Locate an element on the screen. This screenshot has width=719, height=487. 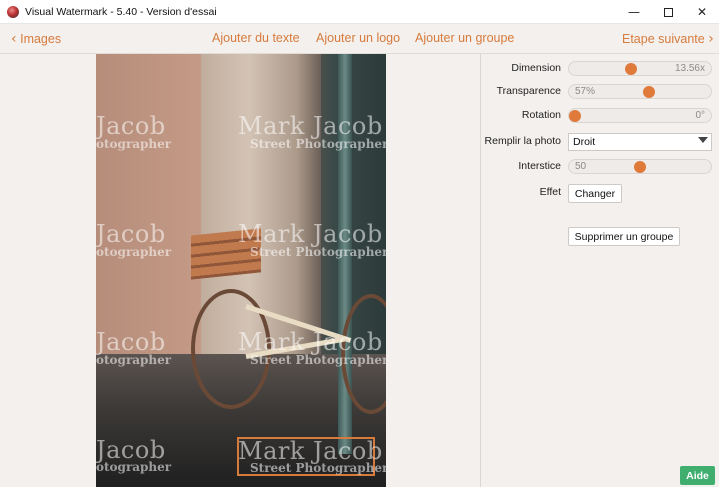
minimize-icon: — is located at coordinates (634, 12).